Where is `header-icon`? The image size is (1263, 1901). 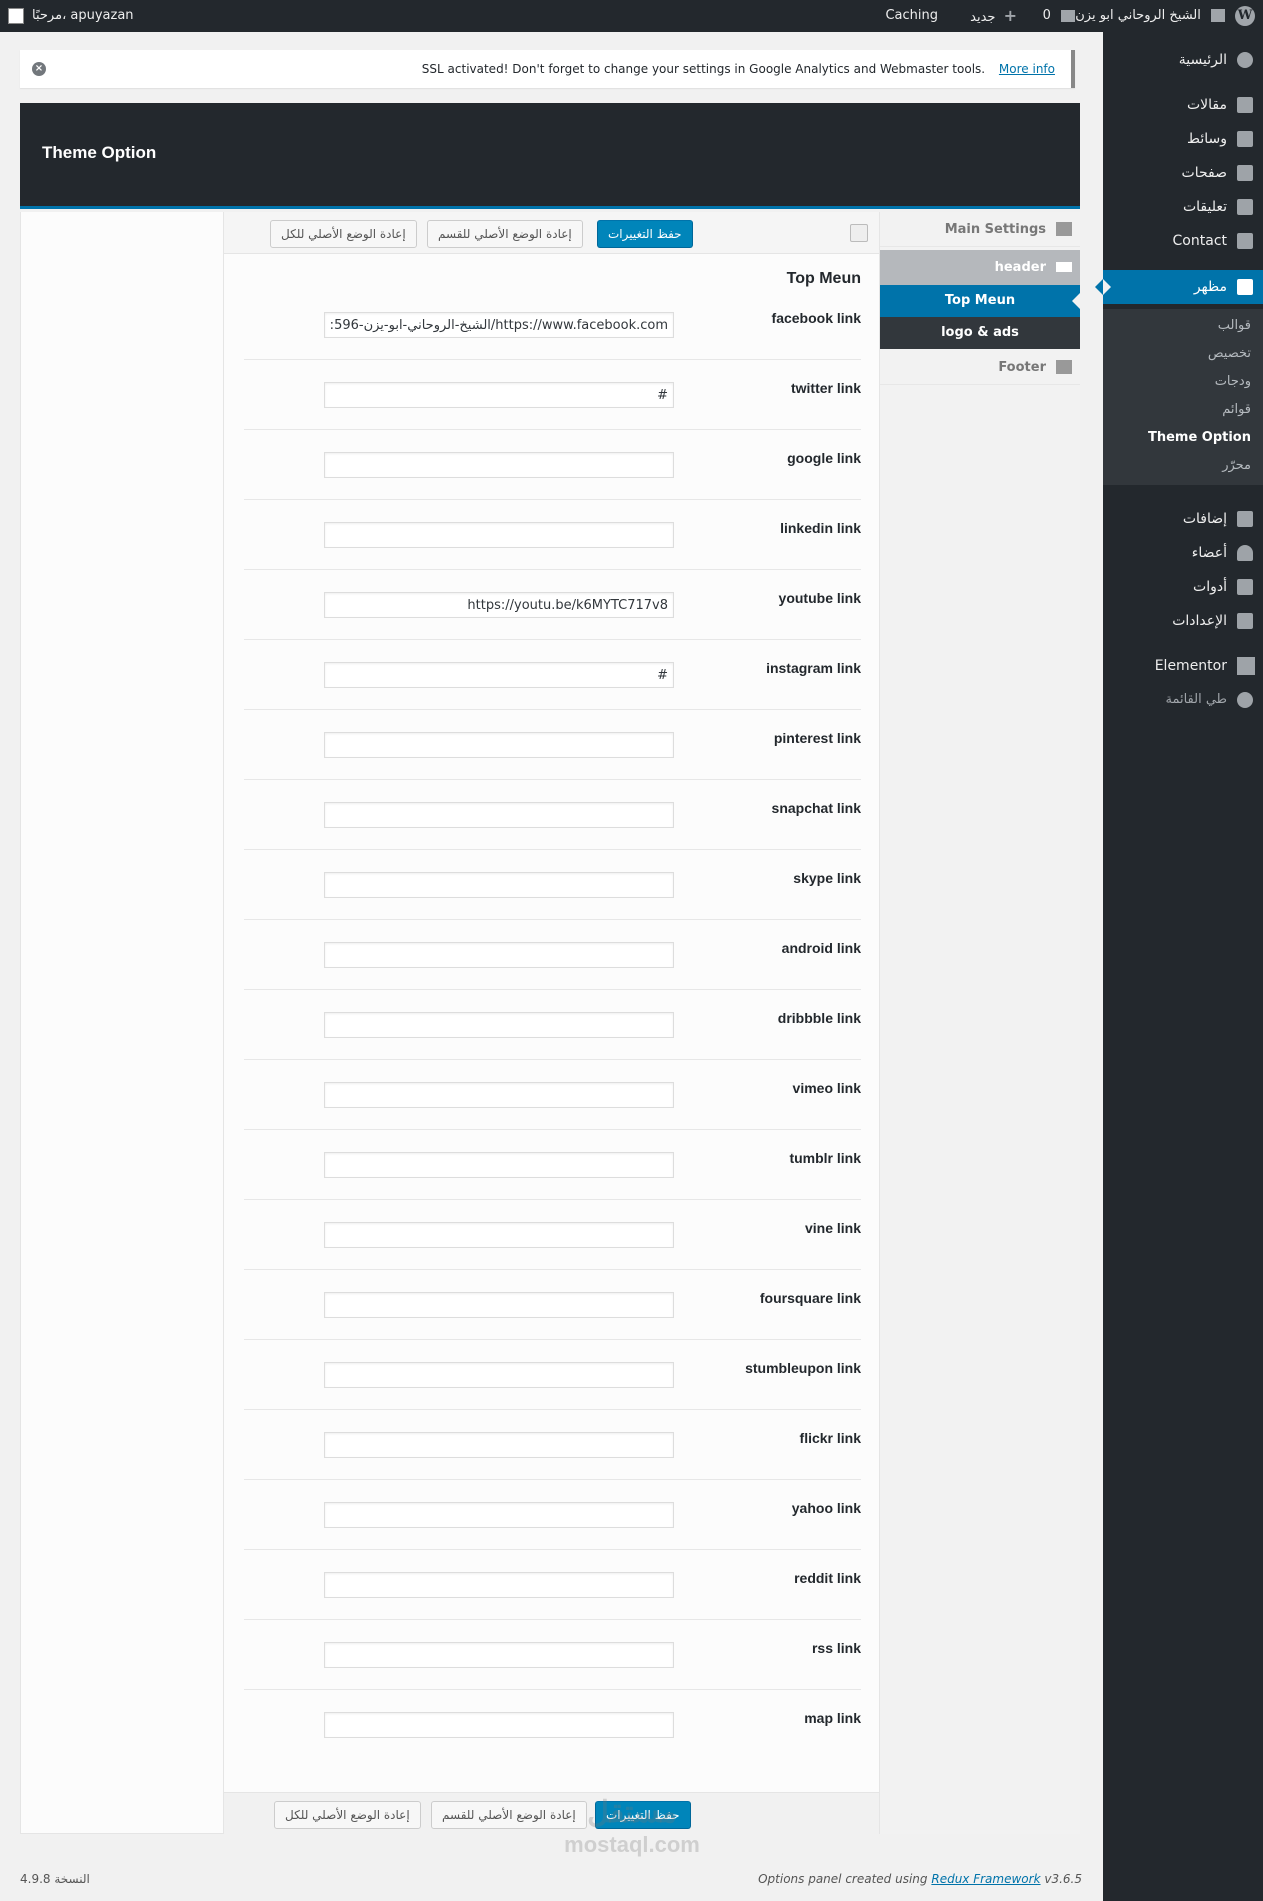 header-icon is located at coordinates (1064, 267).